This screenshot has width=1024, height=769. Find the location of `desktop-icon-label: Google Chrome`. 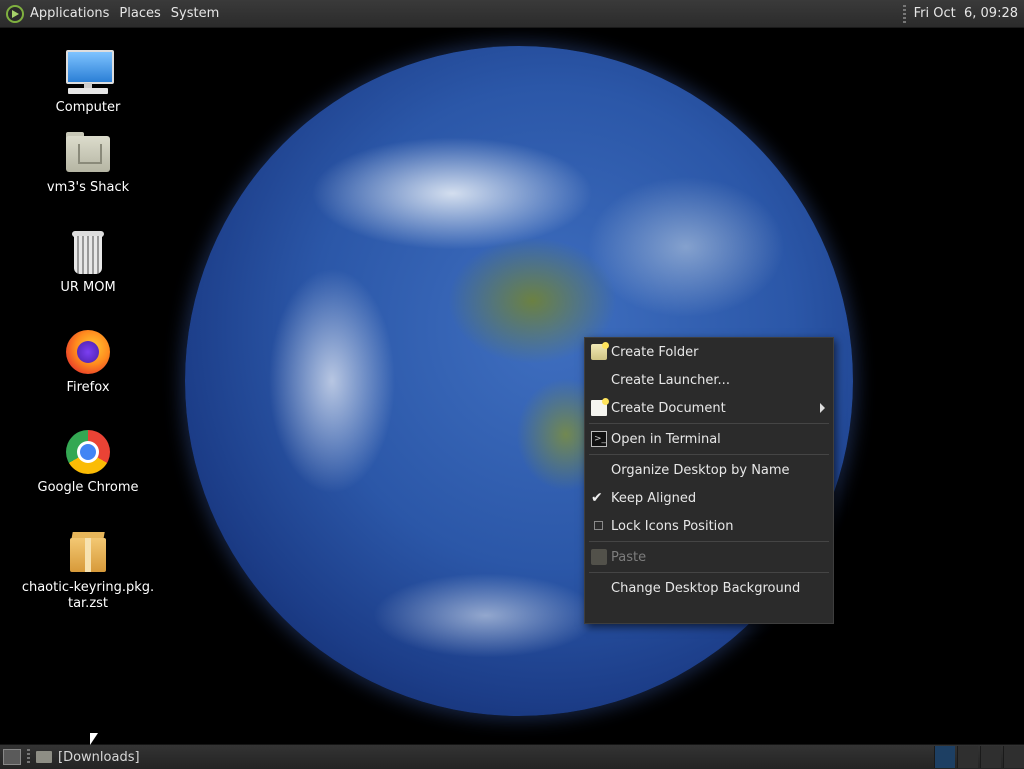

desktop-icon-label: Google Chrome is located at coordinates (88, 487).